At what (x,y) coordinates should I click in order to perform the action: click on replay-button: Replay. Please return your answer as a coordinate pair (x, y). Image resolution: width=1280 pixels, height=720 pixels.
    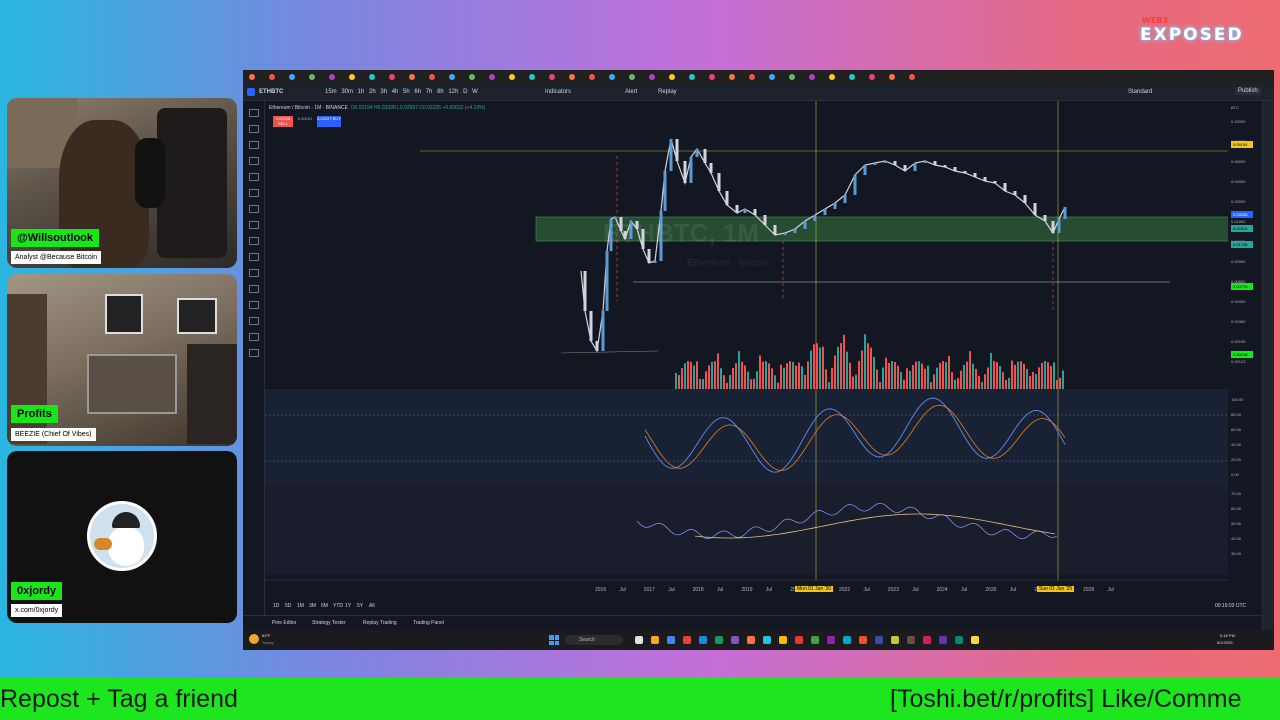
    Looking at the image, I should click on (667, 92).